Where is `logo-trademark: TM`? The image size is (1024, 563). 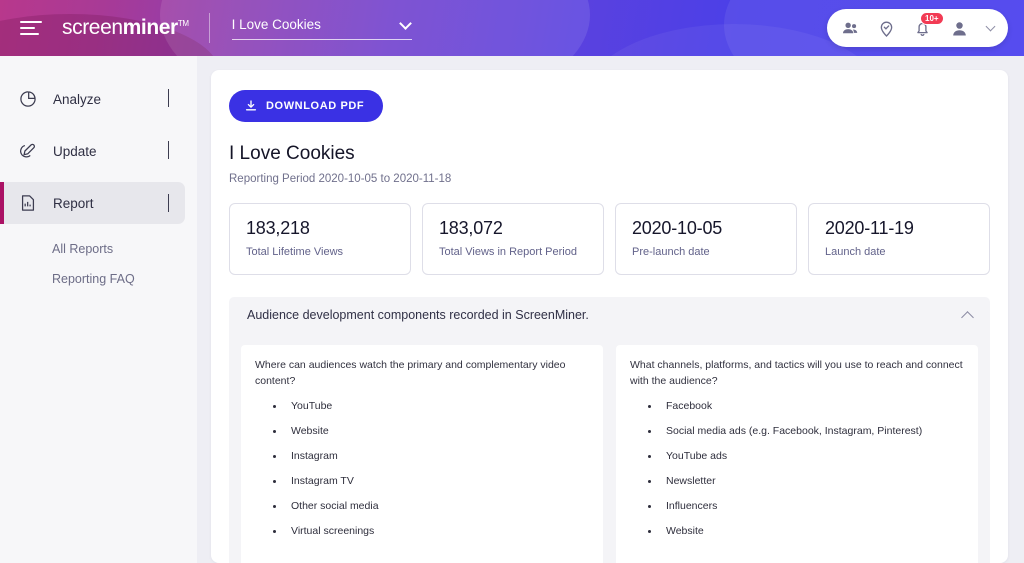
logo-trademark: TM is located at coordinates (183, 23).